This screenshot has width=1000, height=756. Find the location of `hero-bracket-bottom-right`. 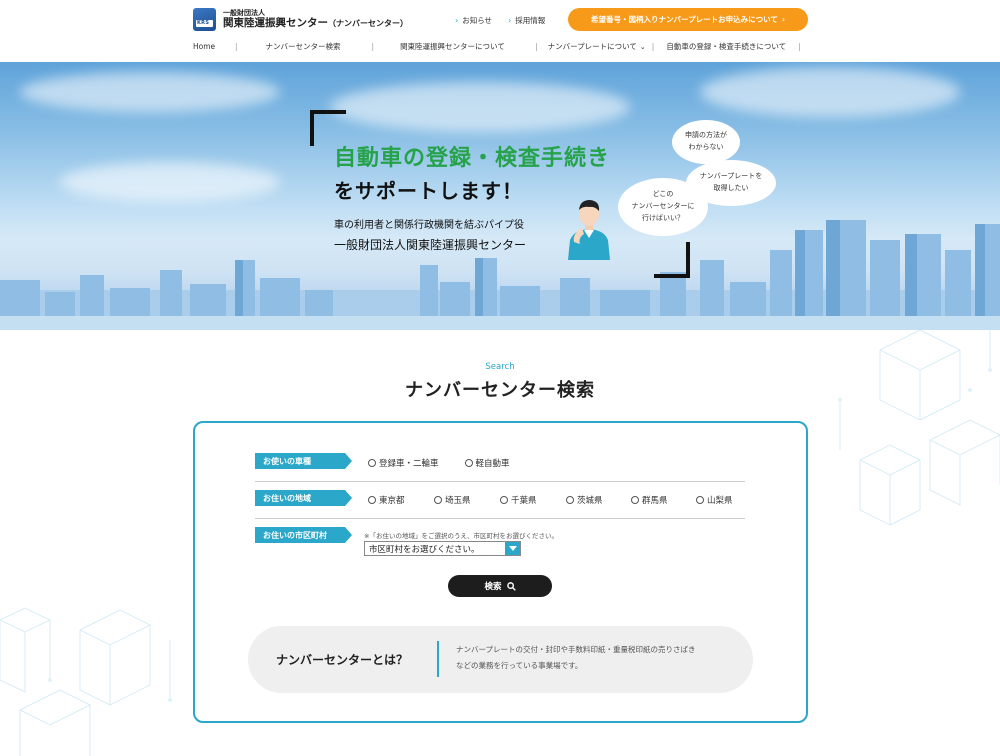

hero-bracket-bottom-right is located at coordinates (672, 260).